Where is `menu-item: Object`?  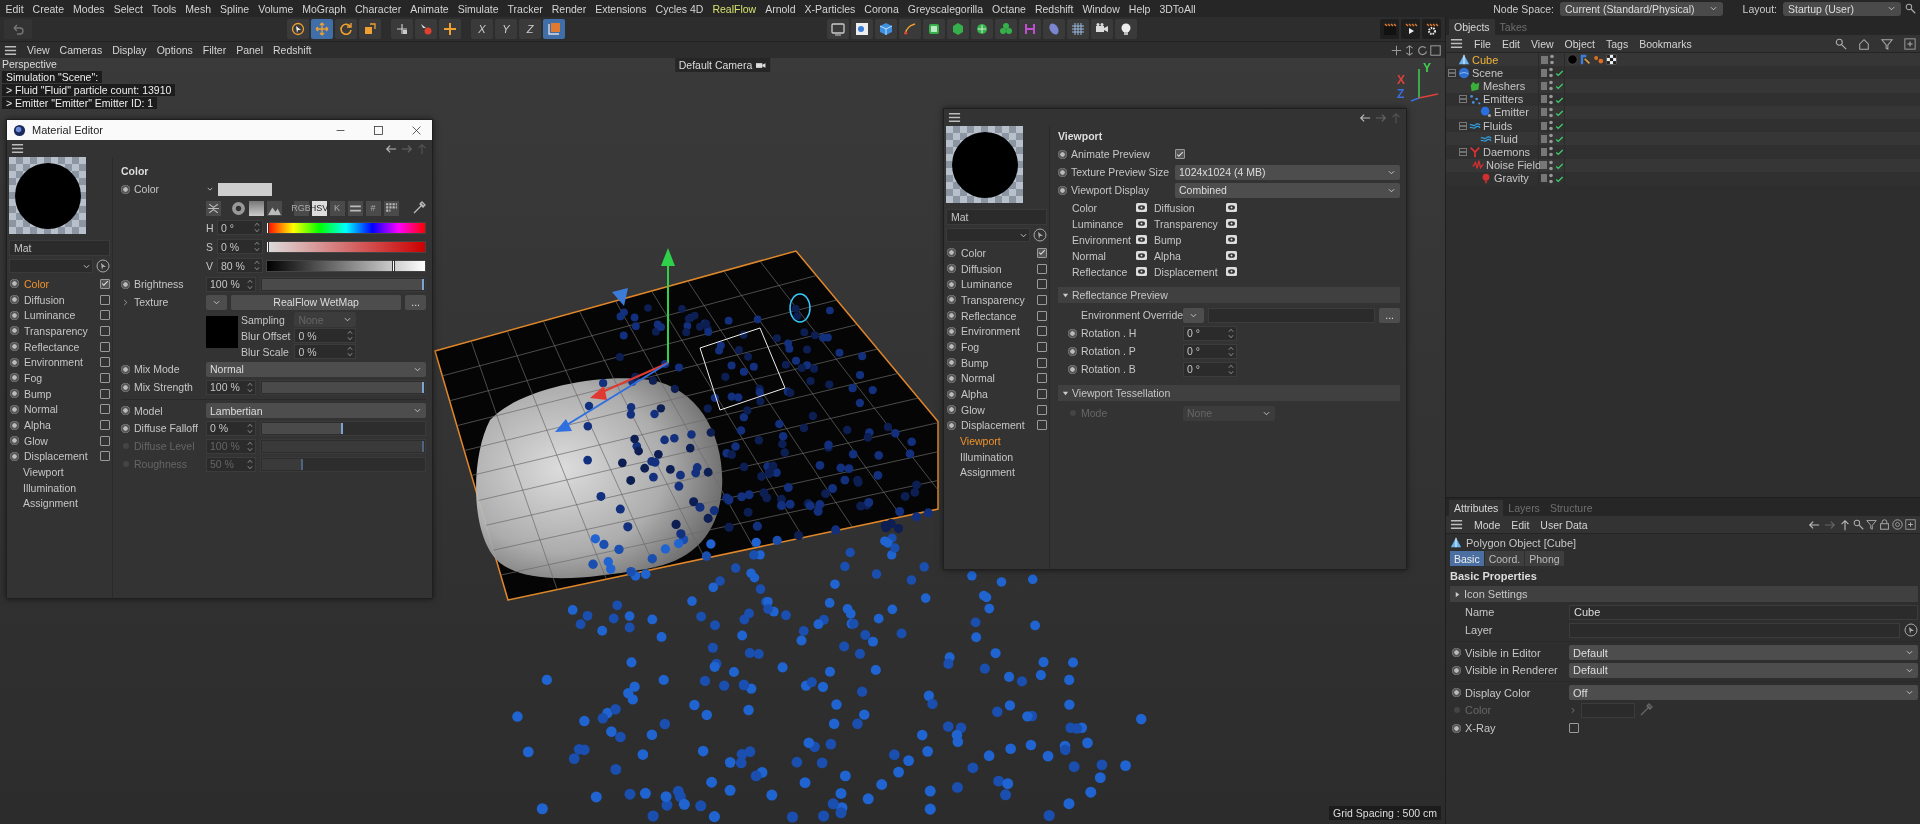
menu-item: Object is located at coordinates (1579, 43).